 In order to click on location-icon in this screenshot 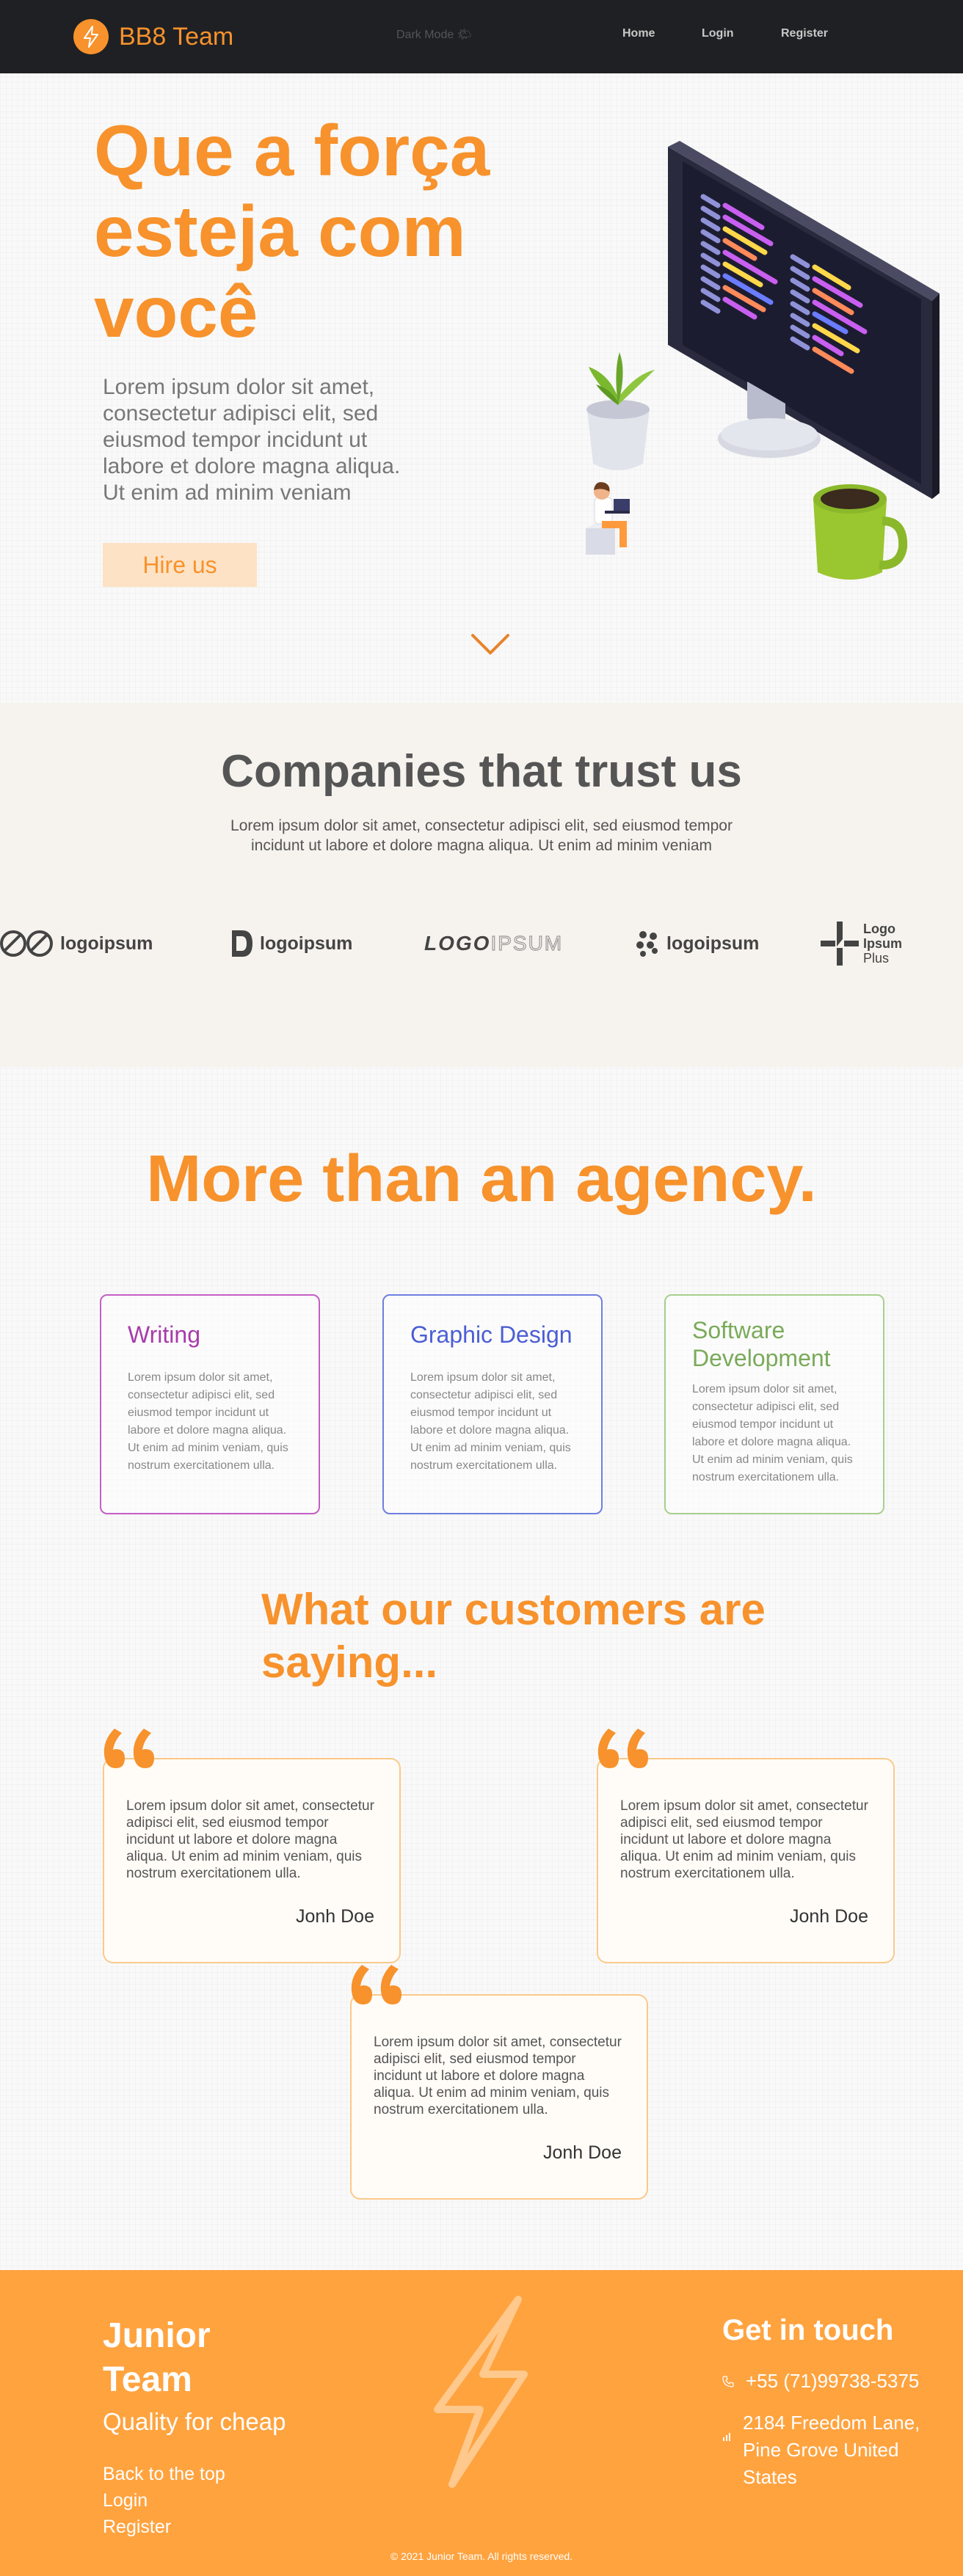, I will do `click(726, 2437)`.